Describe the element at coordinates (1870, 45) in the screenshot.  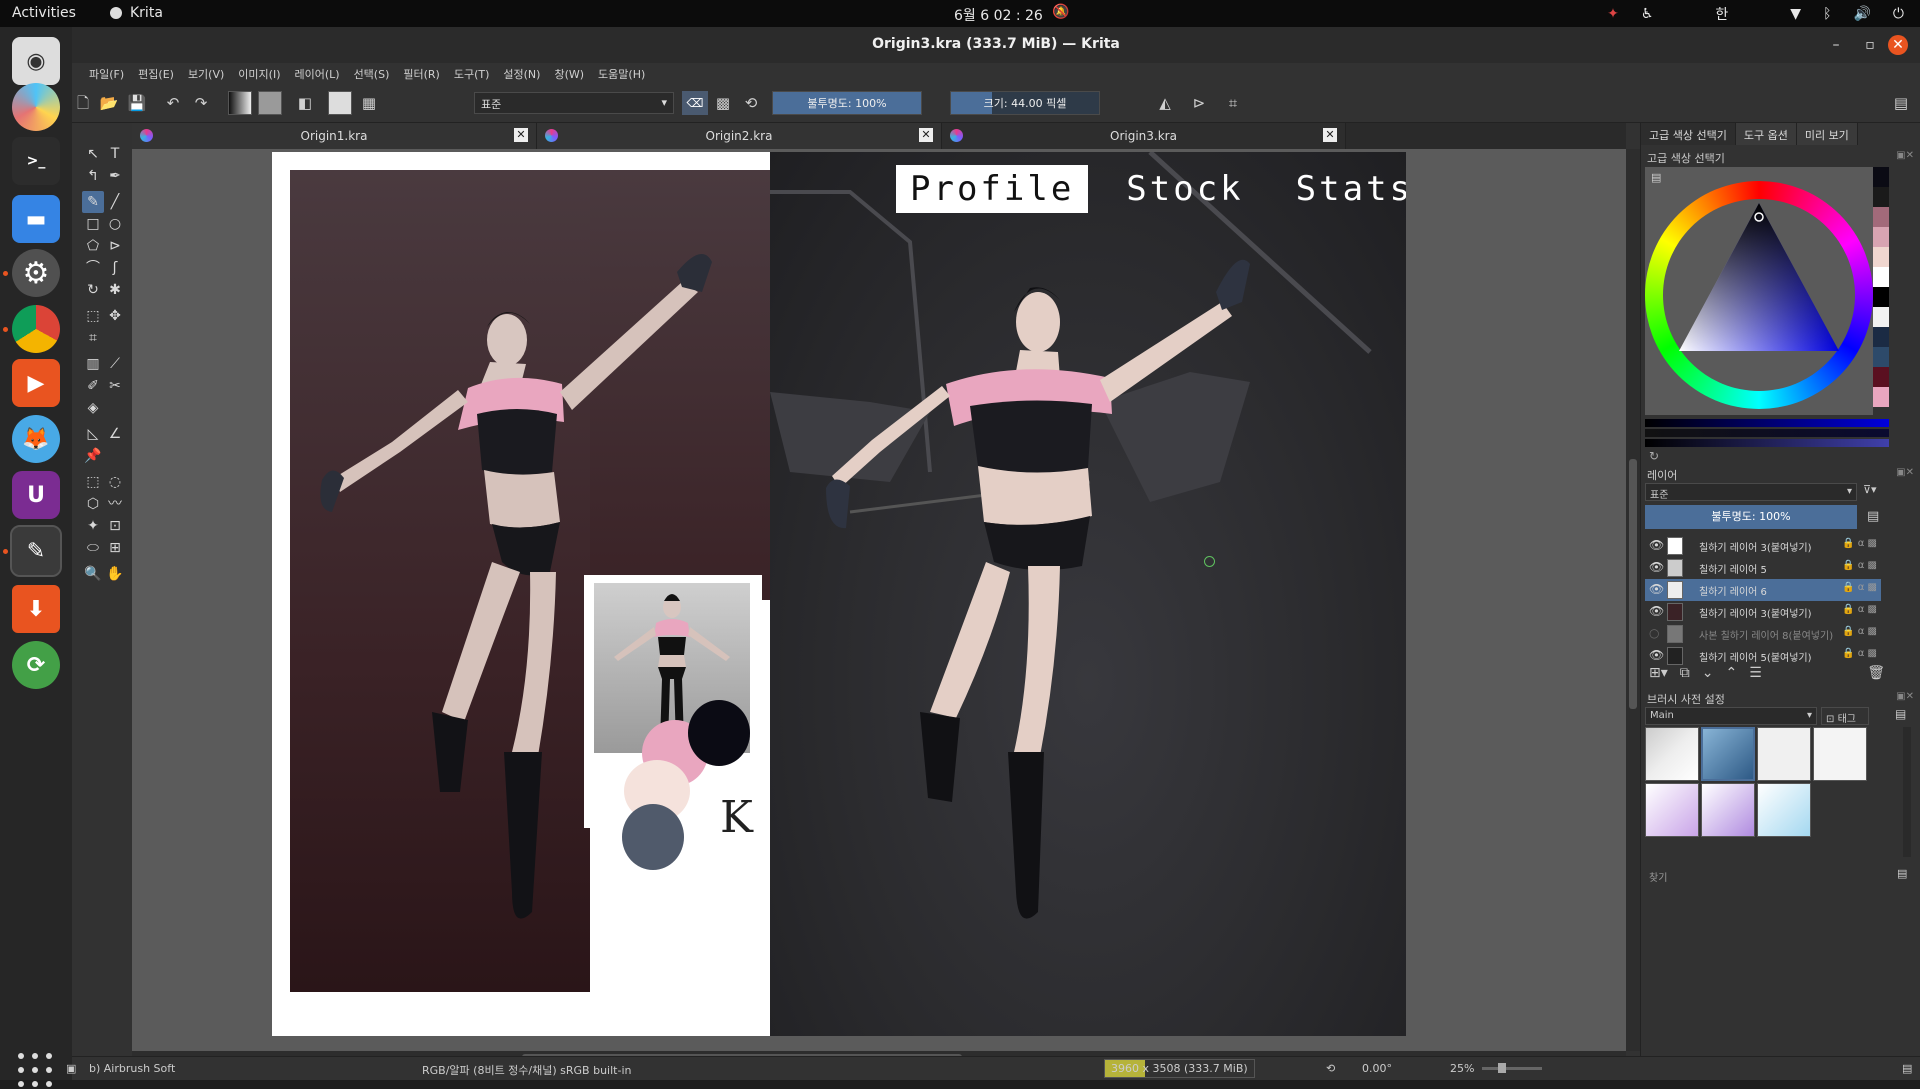
I see `maximize-button: ▫` at that location.